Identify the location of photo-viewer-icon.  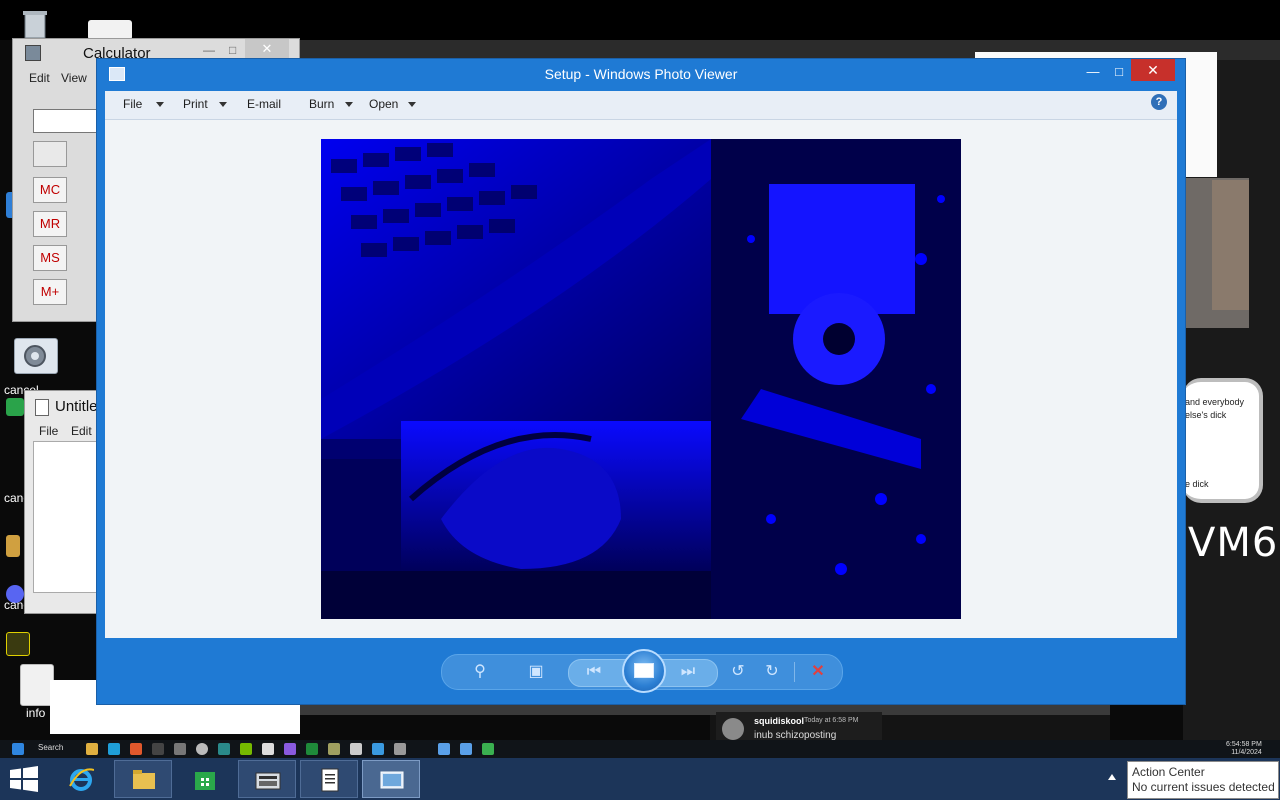
(392, 780).